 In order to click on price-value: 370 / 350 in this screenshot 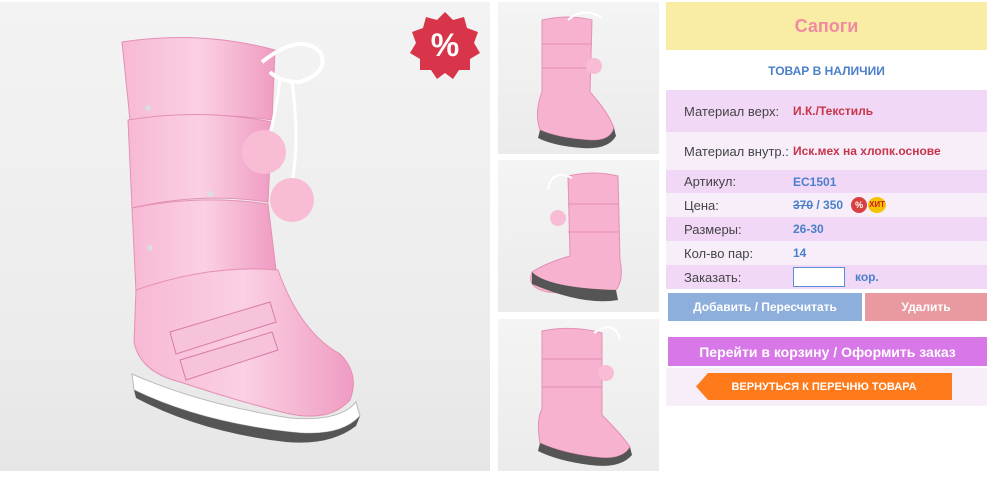, I will do `click(818, 205)`.